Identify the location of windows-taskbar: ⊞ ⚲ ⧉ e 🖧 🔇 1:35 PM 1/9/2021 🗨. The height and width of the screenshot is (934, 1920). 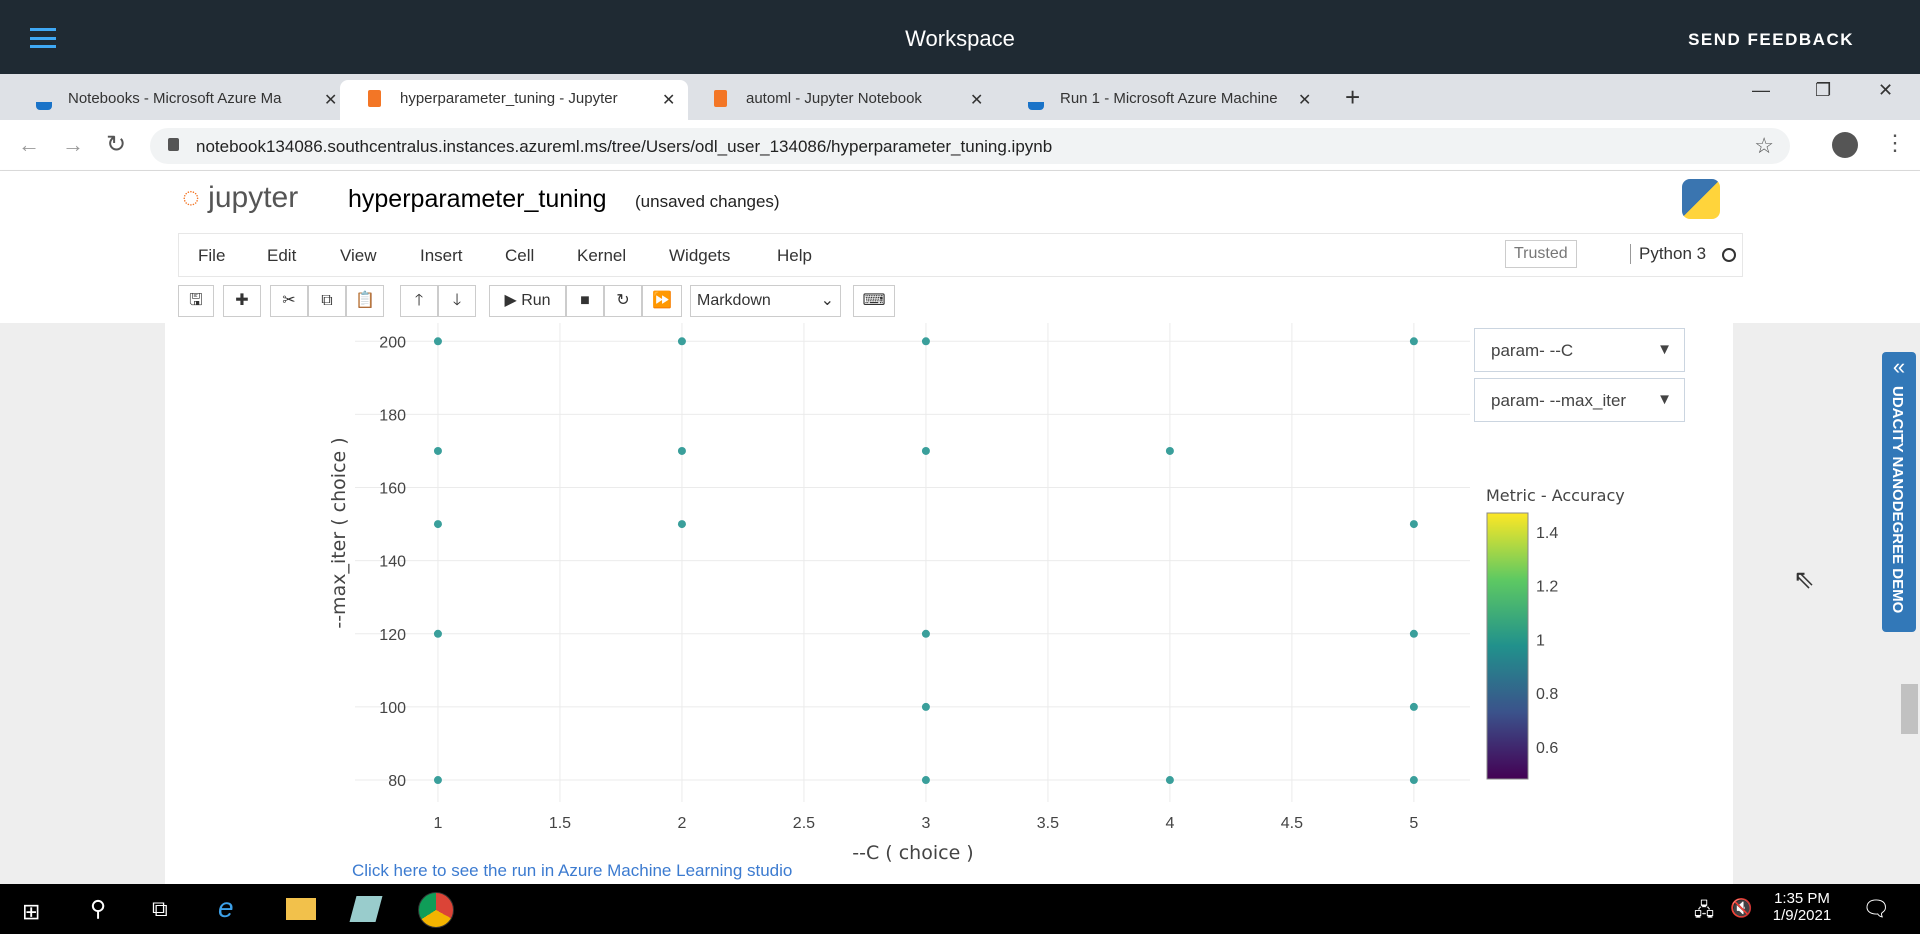
(960, 909).